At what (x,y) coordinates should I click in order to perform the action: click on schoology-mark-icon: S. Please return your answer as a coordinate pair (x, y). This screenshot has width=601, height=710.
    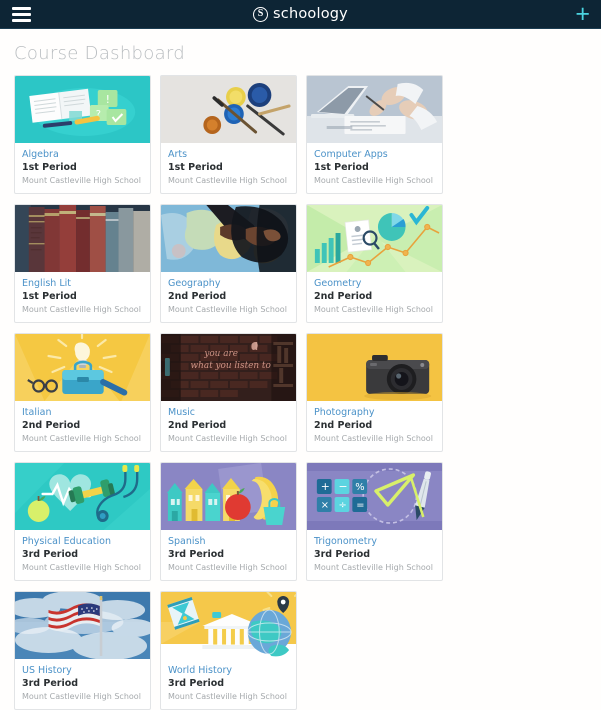
    Looking at the image, I should click on (261, 14).